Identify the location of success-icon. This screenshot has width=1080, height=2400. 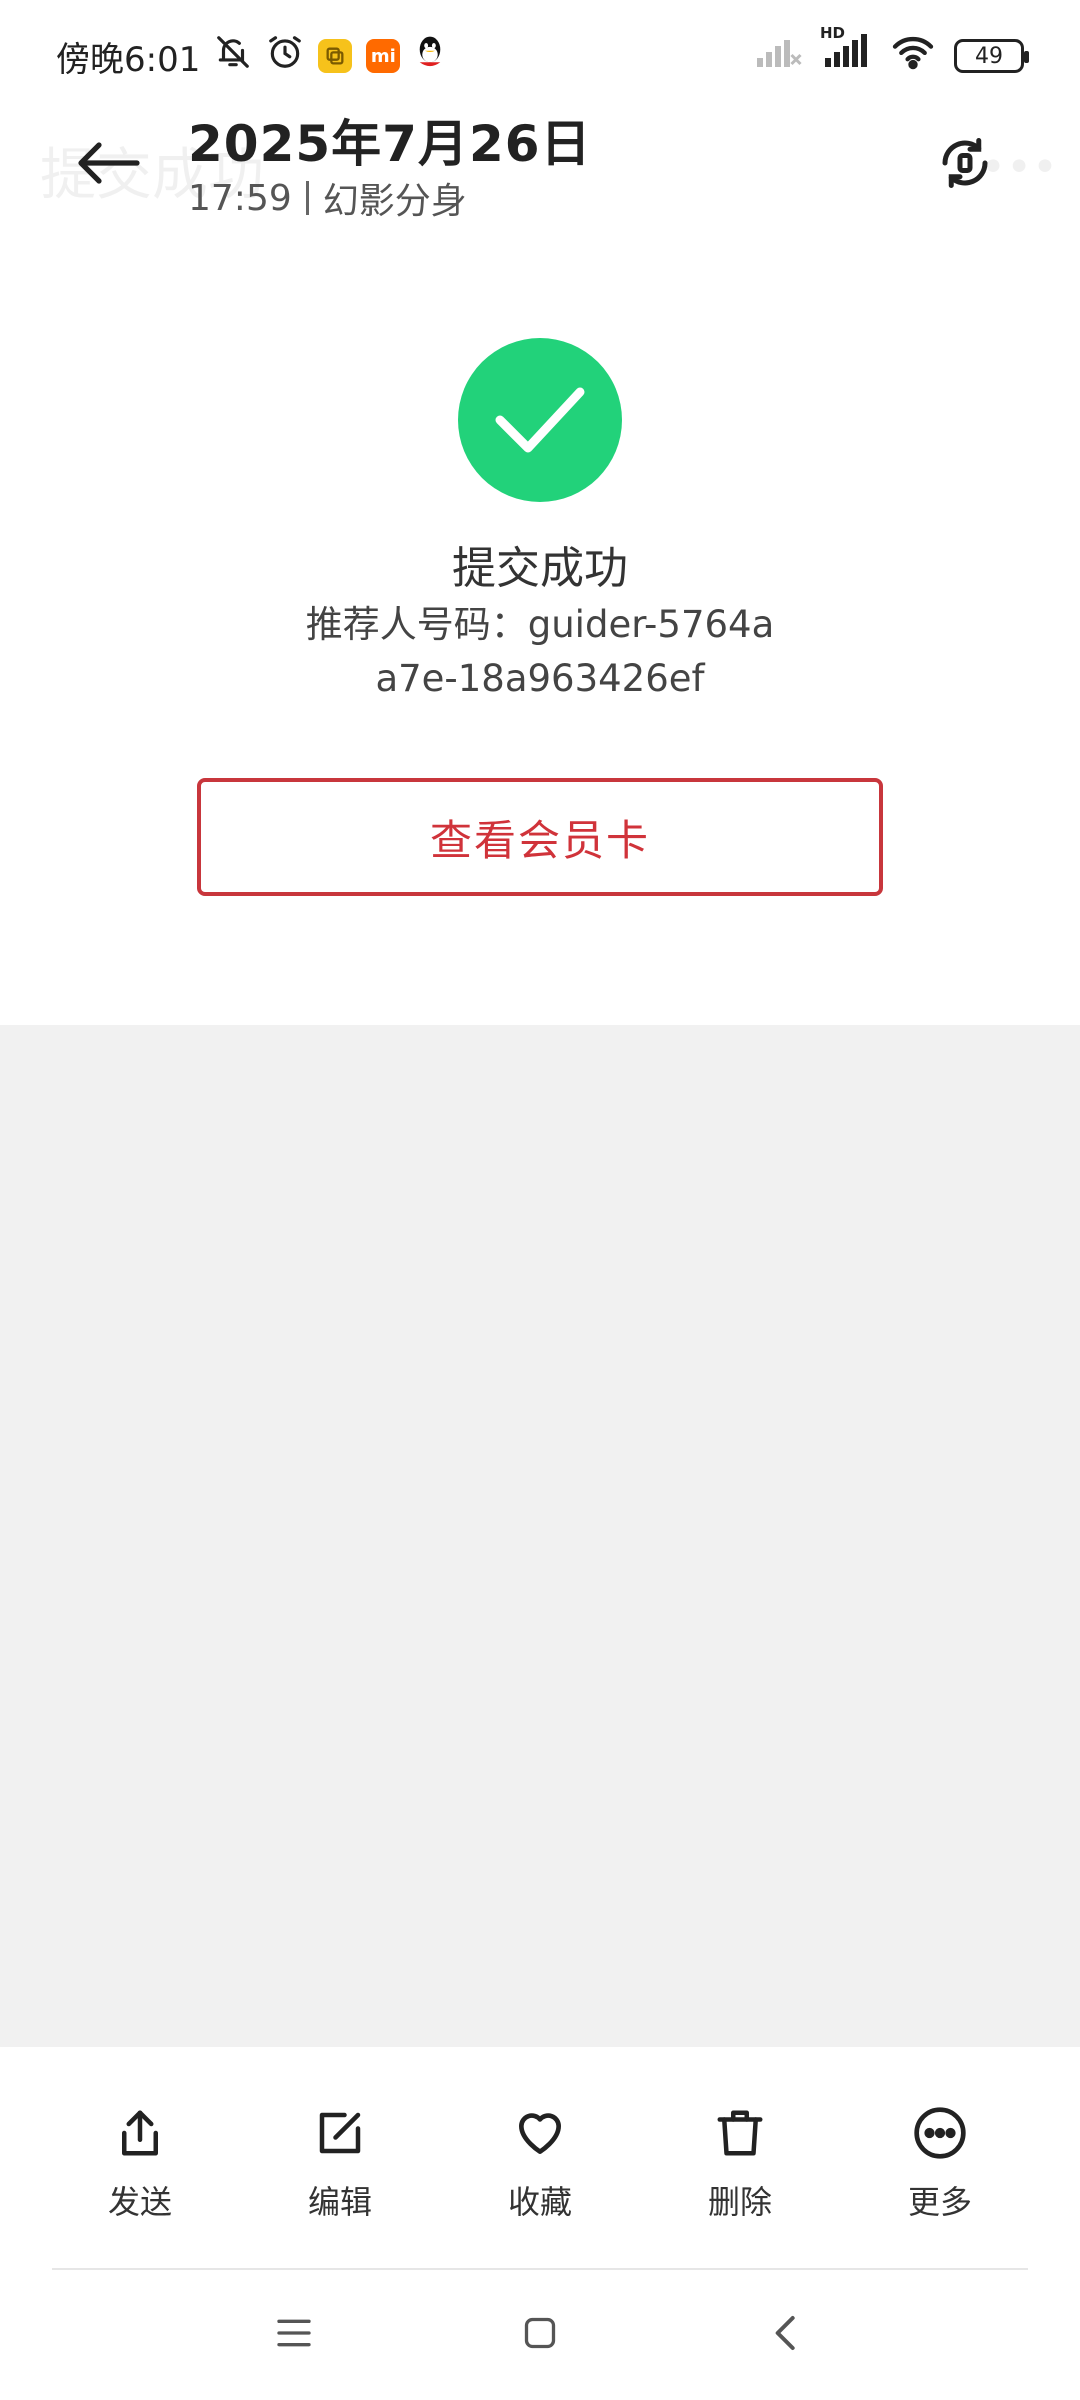
(540, 420).